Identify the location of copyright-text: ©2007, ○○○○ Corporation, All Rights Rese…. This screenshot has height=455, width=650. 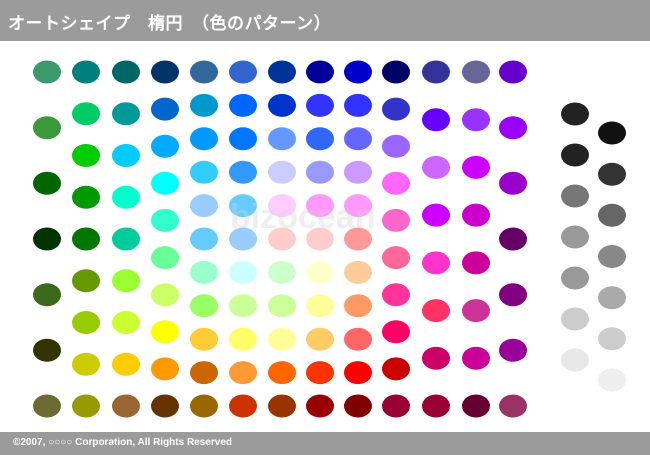
(122, 442).